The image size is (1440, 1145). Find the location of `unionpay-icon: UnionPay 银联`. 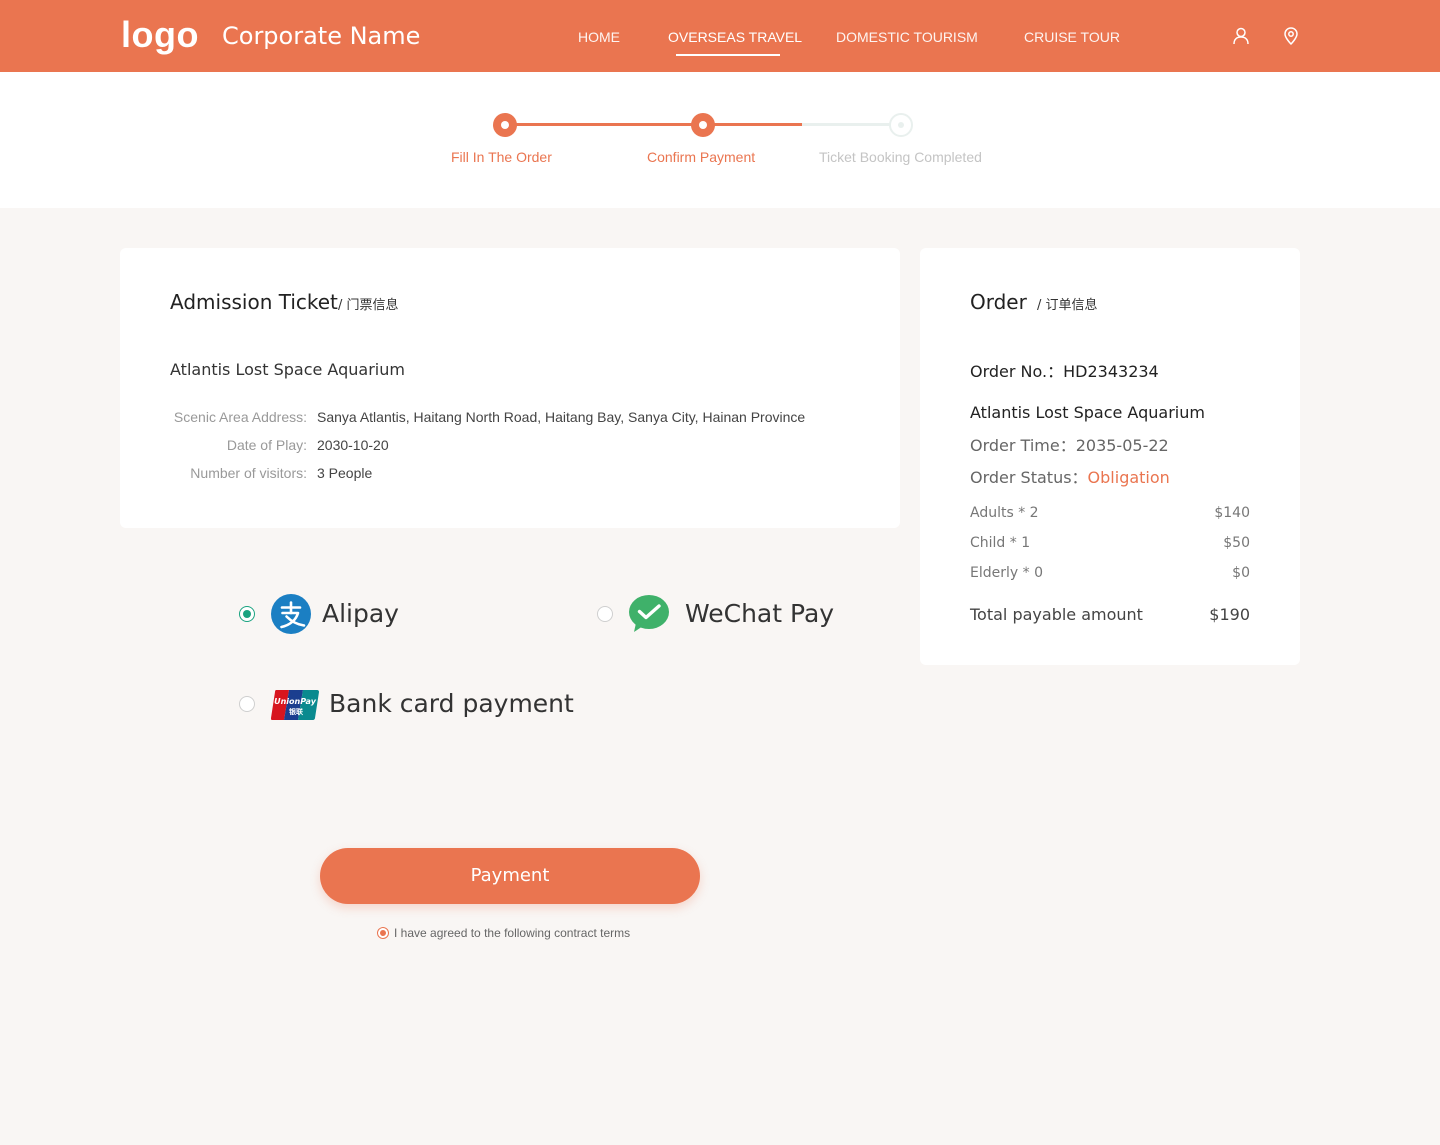

unionpay-icon: UnionPay 银联 is located at coordinates (295, 707).